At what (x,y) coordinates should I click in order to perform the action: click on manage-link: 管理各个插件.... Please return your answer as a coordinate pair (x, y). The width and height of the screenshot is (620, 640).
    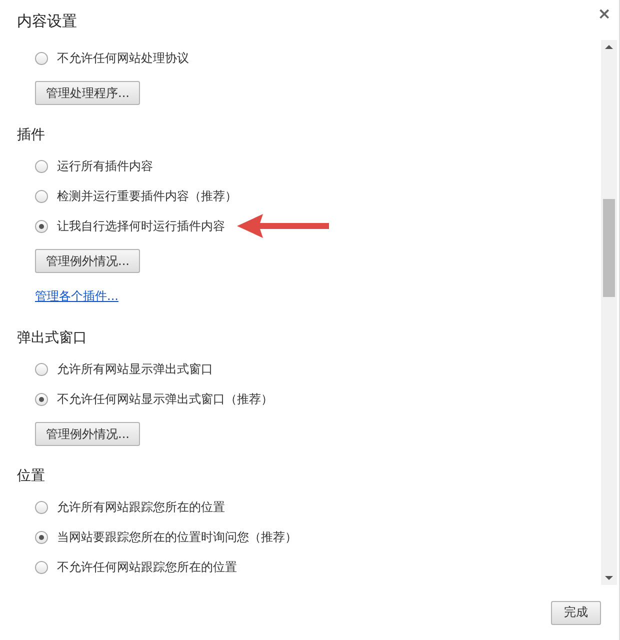
    Looking at the image, I should click on (76, 296).